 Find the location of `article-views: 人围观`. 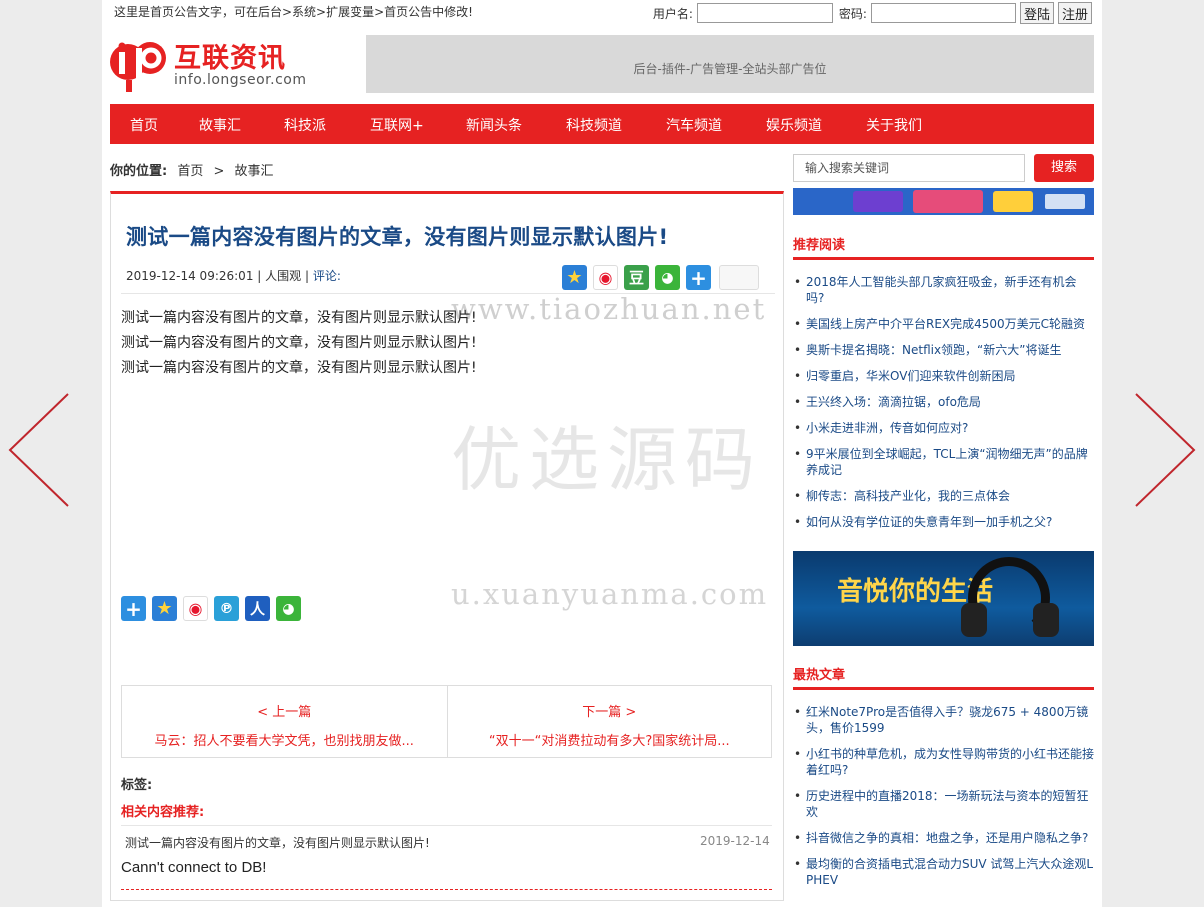

article-views: 人围观 is located at coordinates (283, 276).